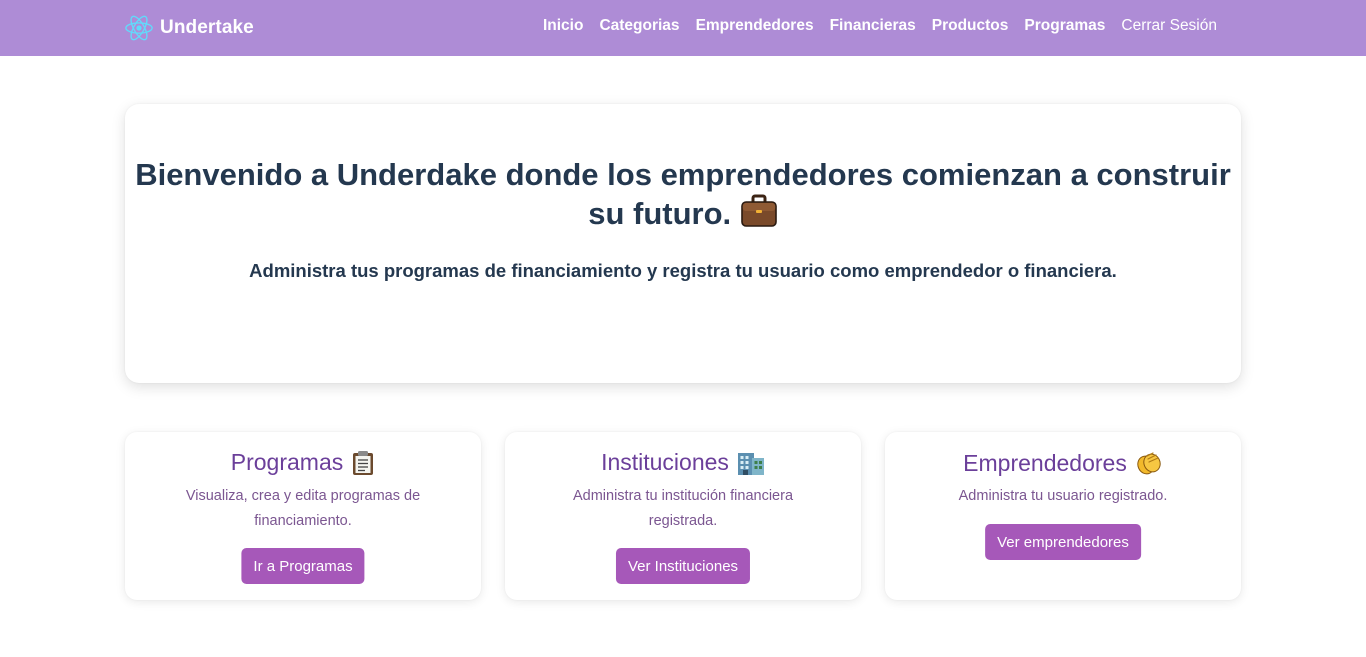  What do you see at coordinates (363, 462) in the screenshot?
I see `clipboard-icon` at bounding box center [363, 462].